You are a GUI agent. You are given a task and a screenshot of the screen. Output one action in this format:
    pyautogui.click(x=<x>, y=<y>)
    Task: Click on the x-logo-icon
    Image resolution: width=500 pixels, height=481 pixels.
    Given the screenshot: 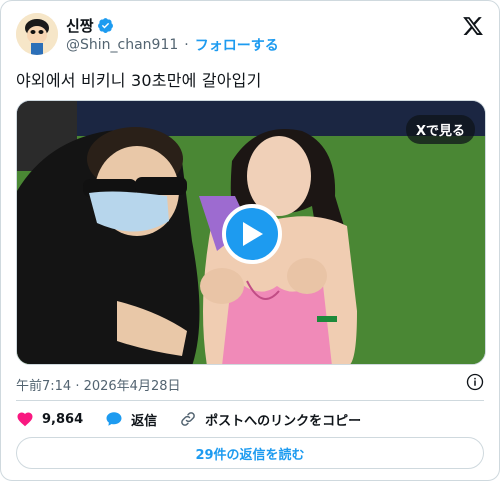 What is the action you would take?
    pyautogui.click(x=473, y=26)
    